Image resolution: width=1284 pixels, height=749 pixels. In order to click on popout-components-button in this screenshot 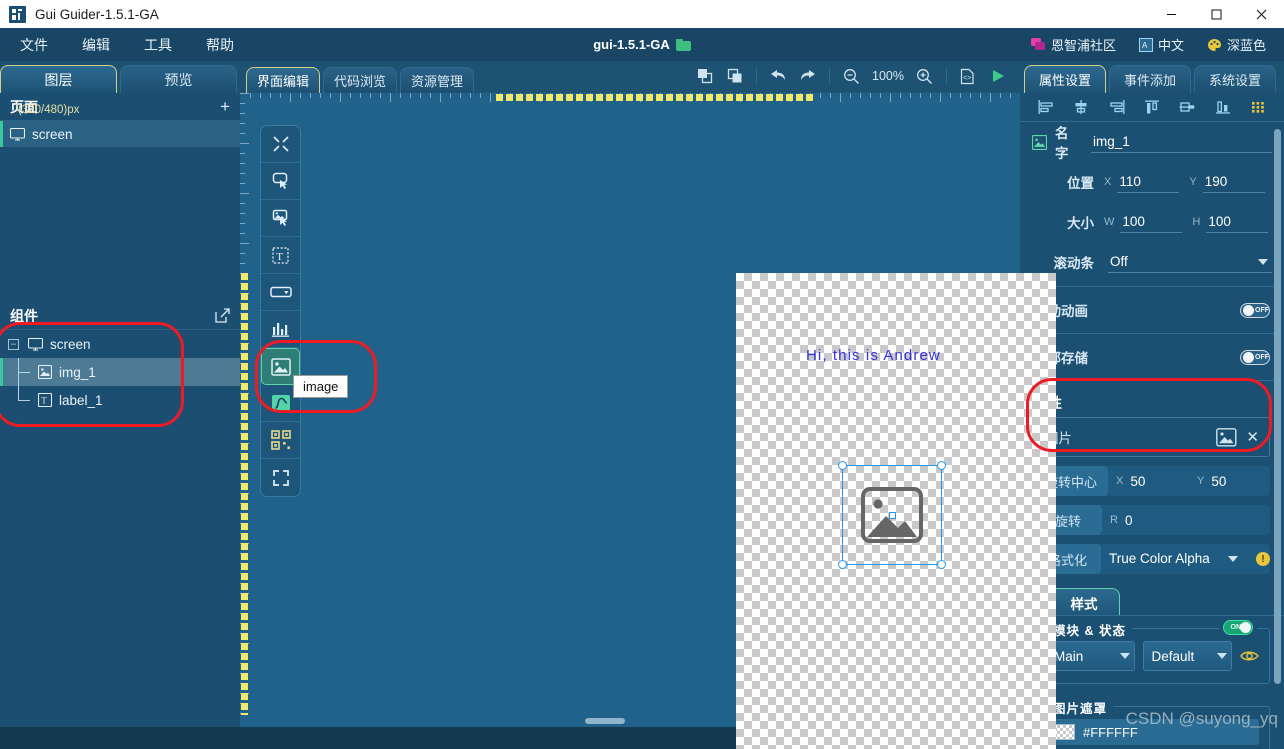, I will do `click(222, 315)`.